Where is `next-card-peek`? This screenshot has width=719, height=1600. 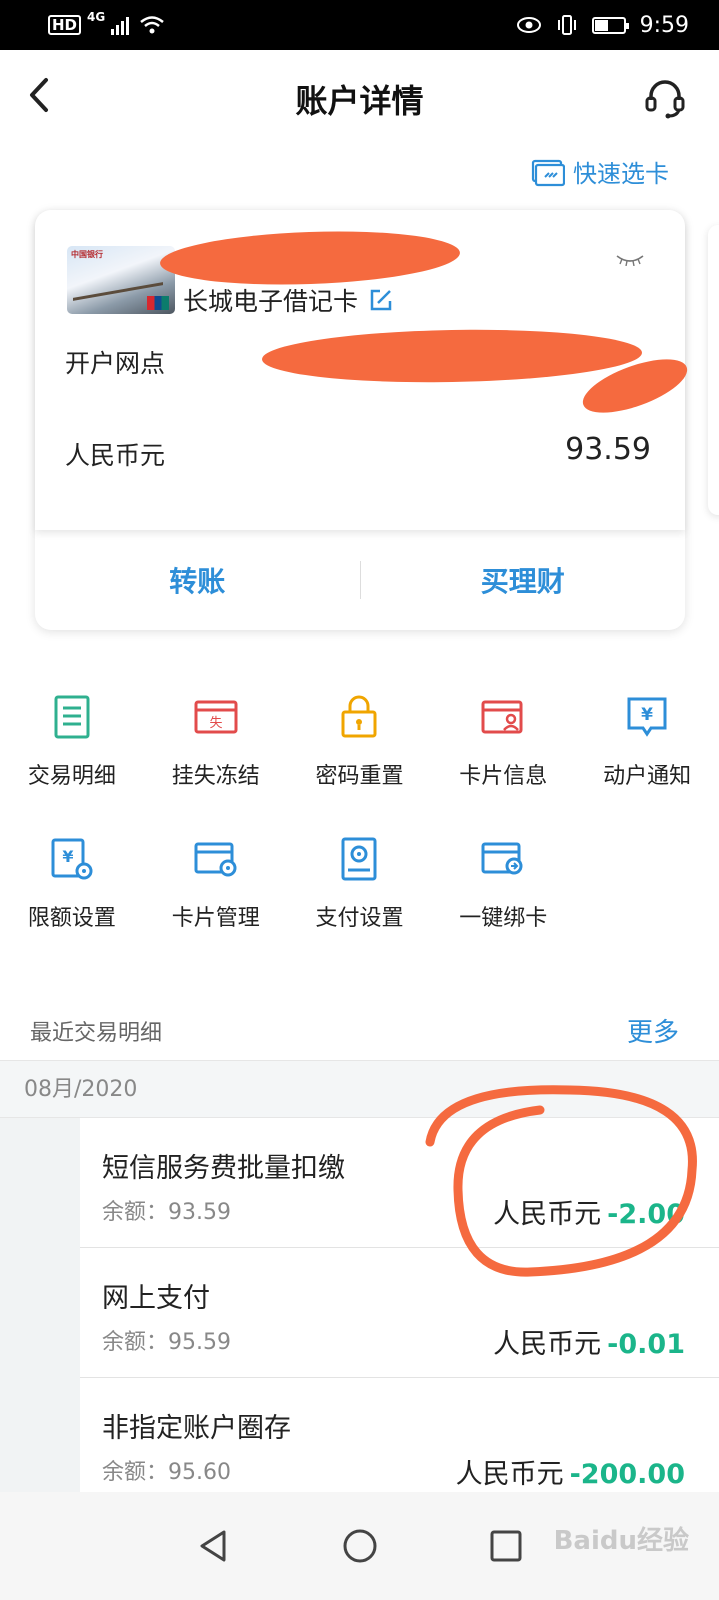 next-card-peek is located at coordinates (713, 370).